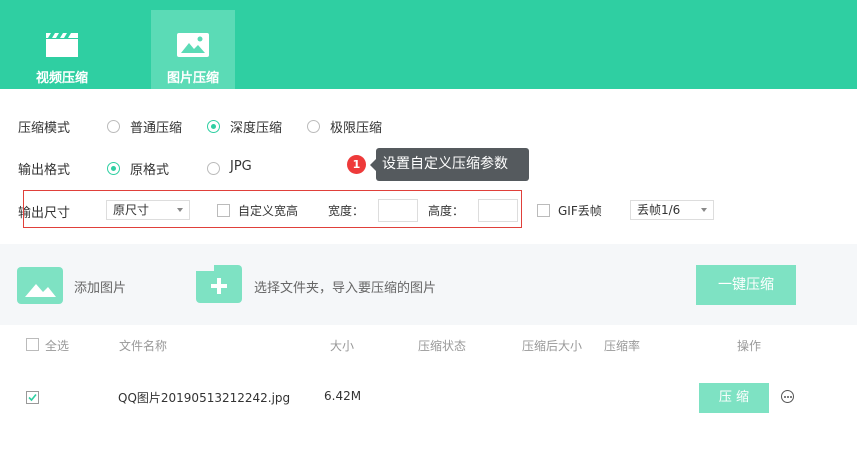  Describe the element at coordinates (32, 397) in the screenshot. I see `row-checkbox` at that location.